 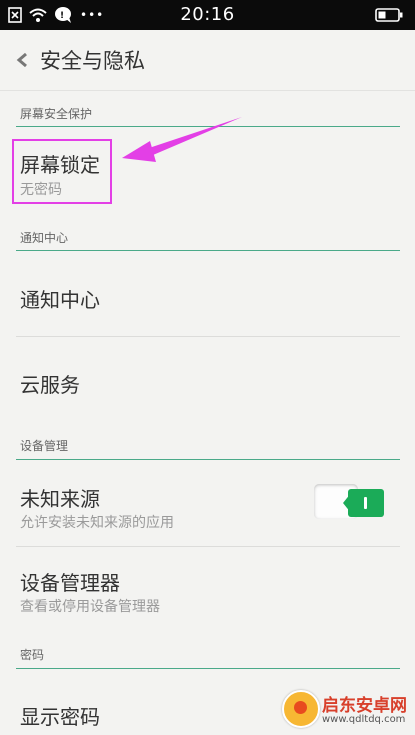 What do you see at coordinates (389, 17) in the screenshot?
I see `battery-icon` at bounding box center [389, 17].